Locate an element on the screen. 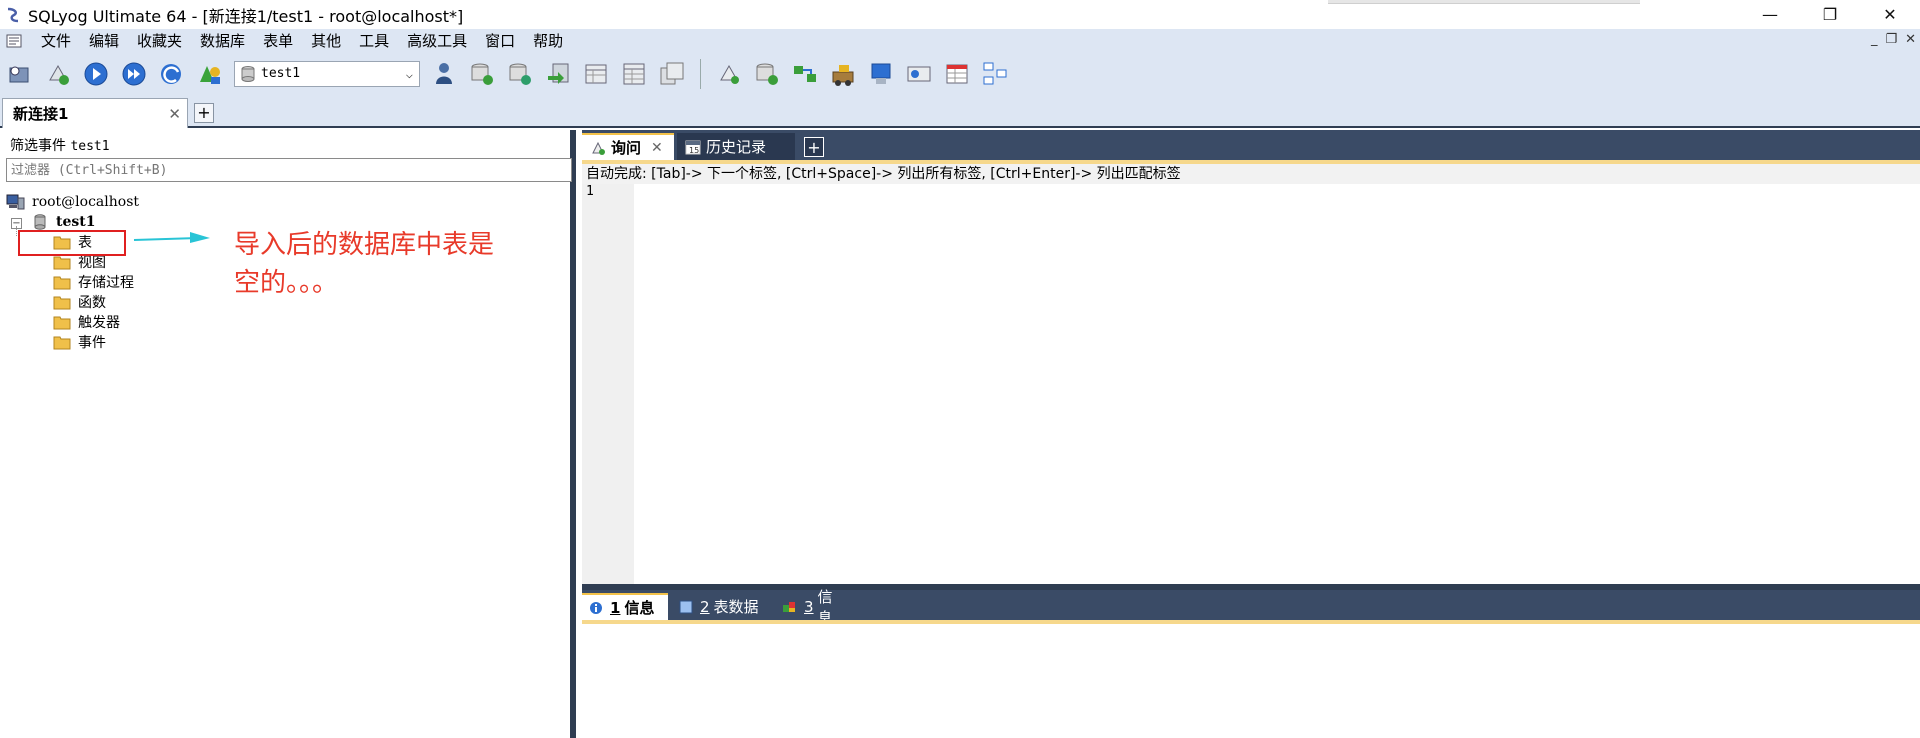 Image resolution: width=1920 pixels, height=738 pixels. folder-label: 触发器 is located at coordinates (99, 323).